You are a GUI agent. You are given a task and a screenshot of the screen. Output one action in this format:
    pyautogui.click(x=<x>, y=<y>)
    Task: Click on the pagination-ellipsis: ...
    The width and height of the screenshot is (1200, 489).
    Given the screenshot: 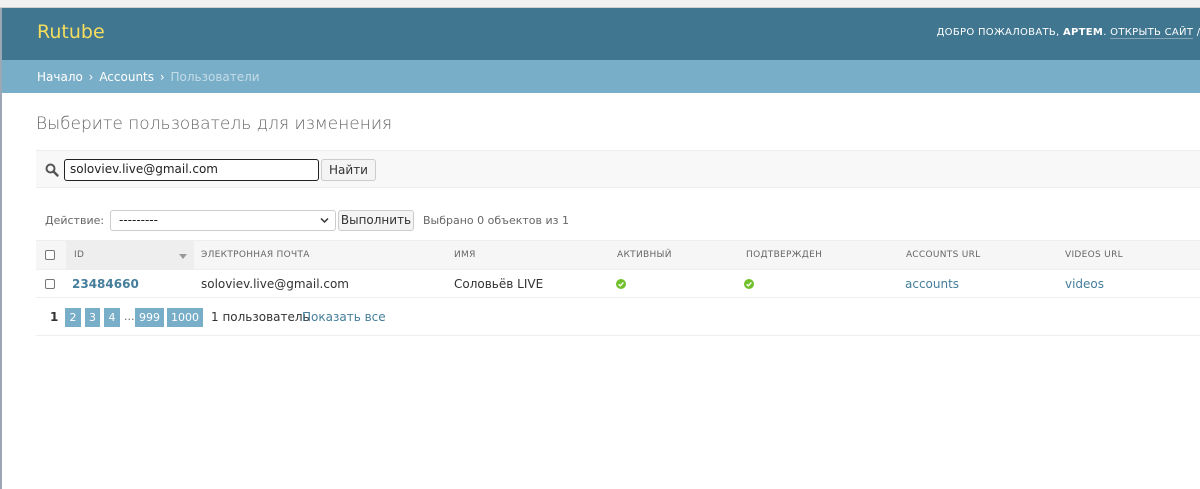 What is the action you would take?
    pyautogui.click(x=129, y=316)
    